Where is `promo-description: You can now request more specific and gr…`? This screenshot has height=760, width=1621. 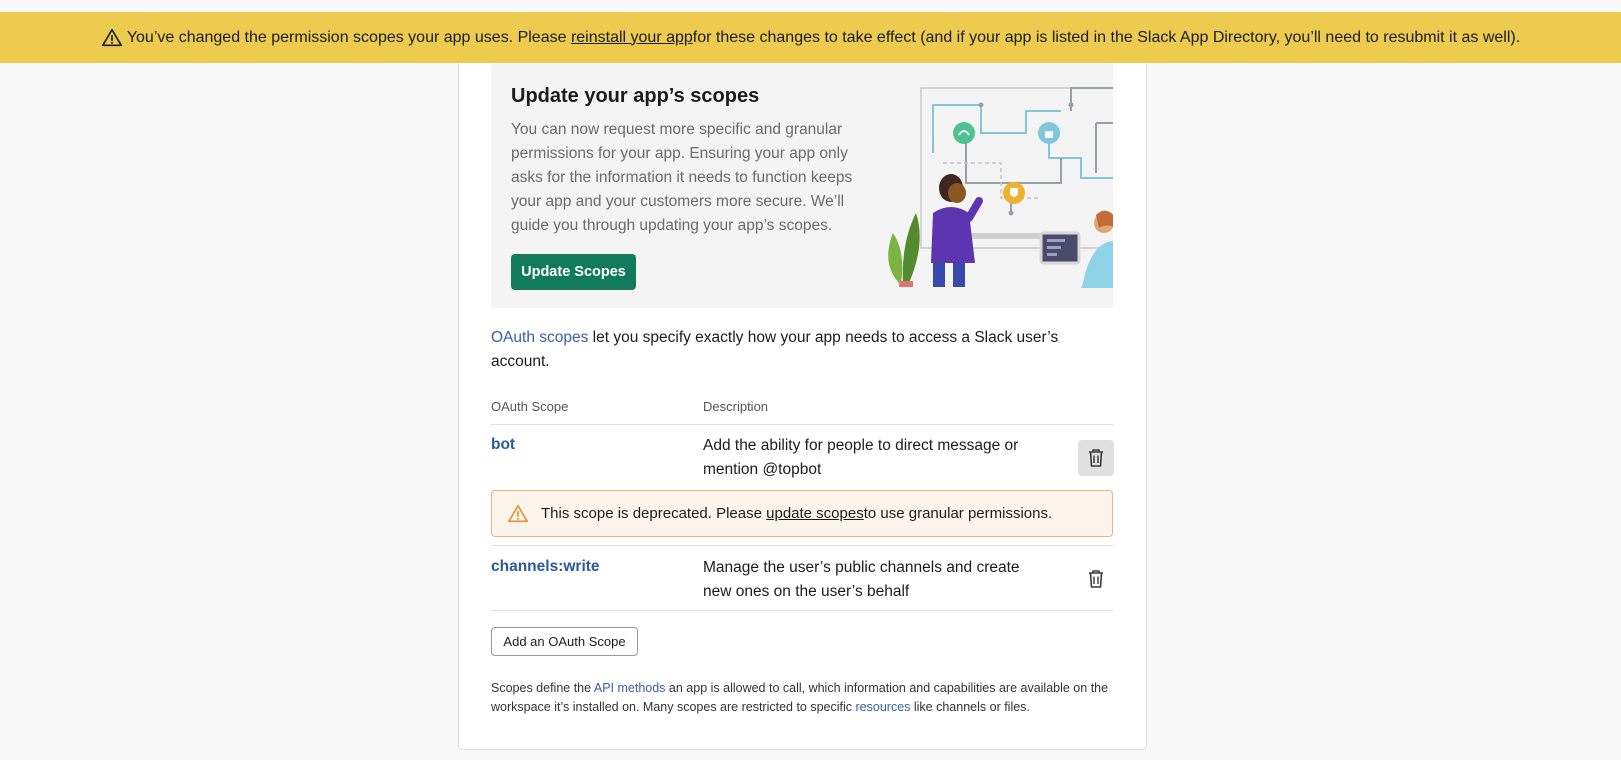 promo-description: You can now request more specific and gr… is located at coordinates (682, 177).